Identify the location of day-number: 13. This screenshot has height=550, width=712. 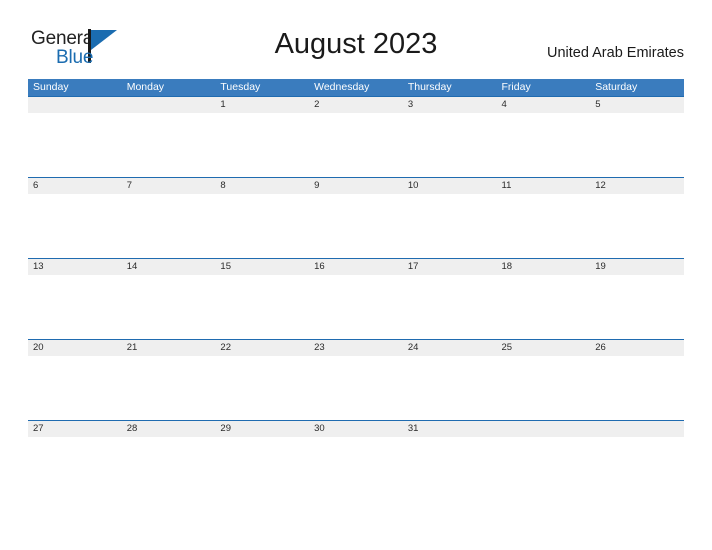
(75, 267).